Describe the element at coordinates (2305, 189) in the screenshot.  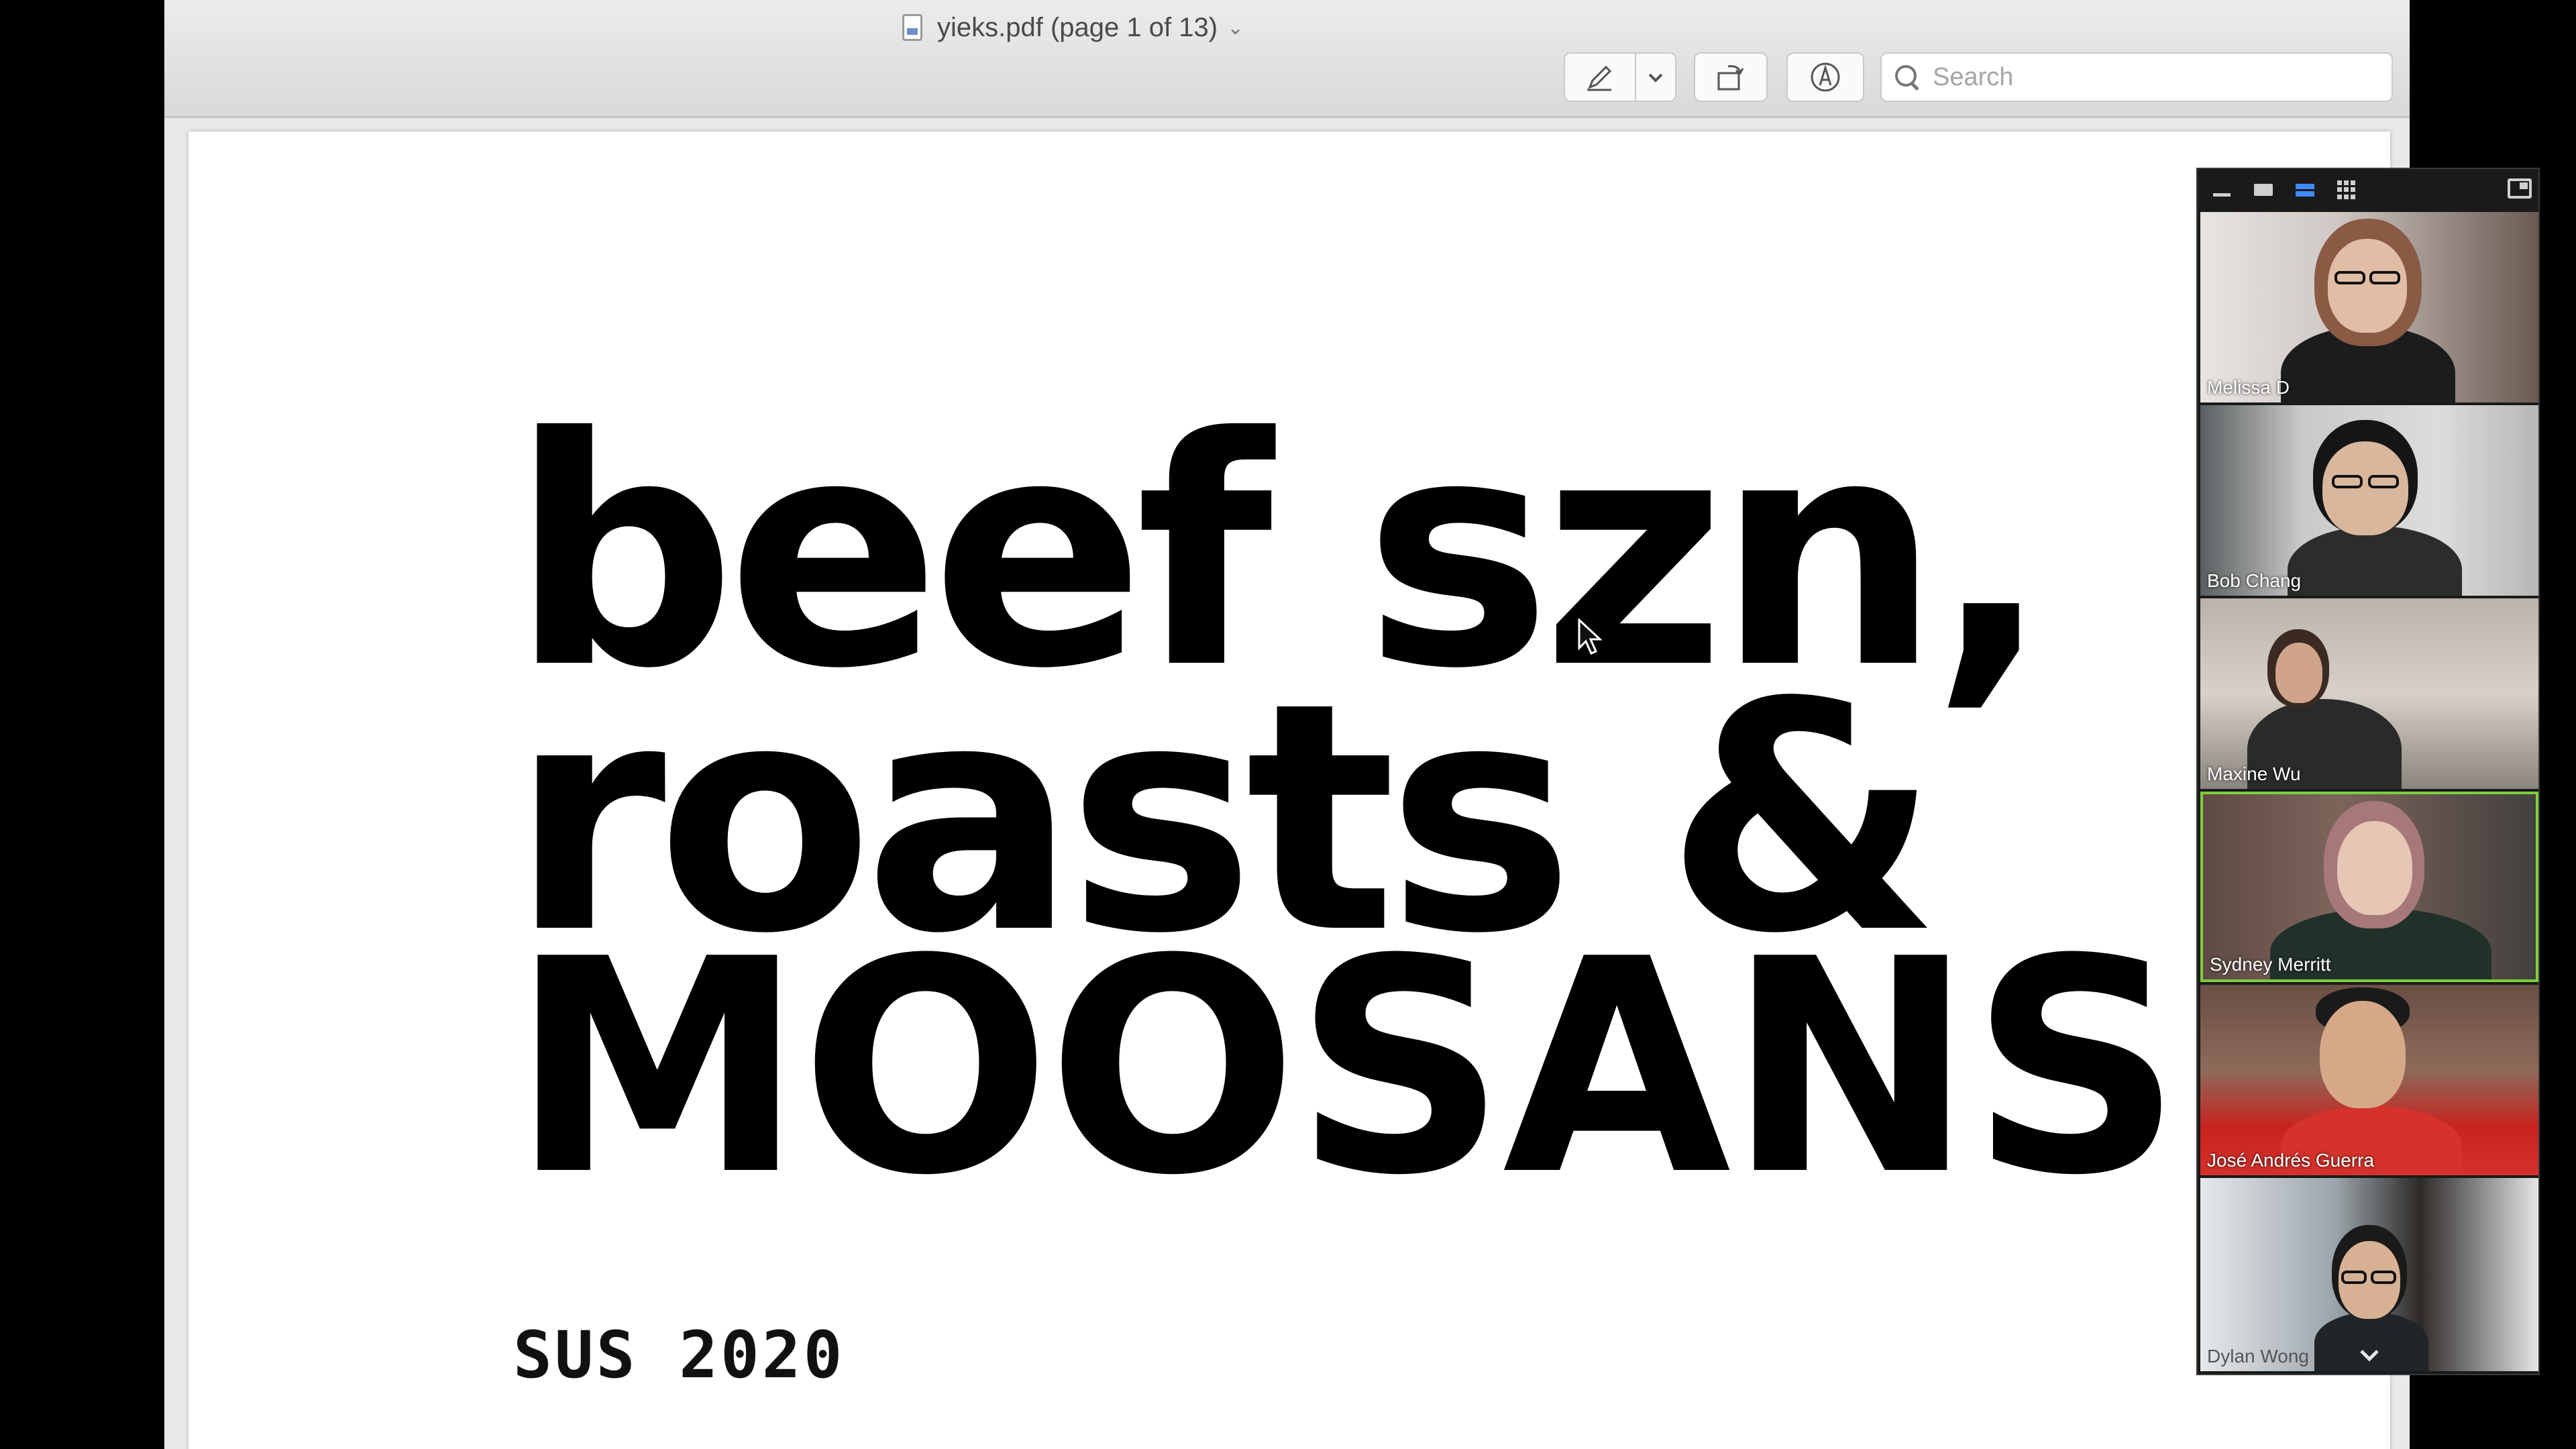
I see `strip-view-icon` at that location.